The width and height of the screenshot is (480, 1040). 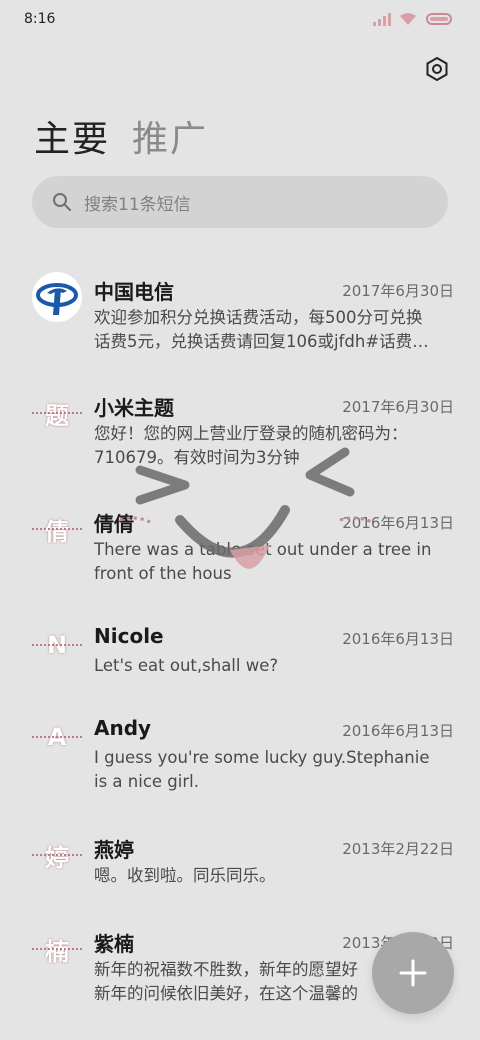 What do you see at coordinates (240, 202) in the screenshot?
I see `search-input: 搜索11条短信` at bounding box center [240, 202].